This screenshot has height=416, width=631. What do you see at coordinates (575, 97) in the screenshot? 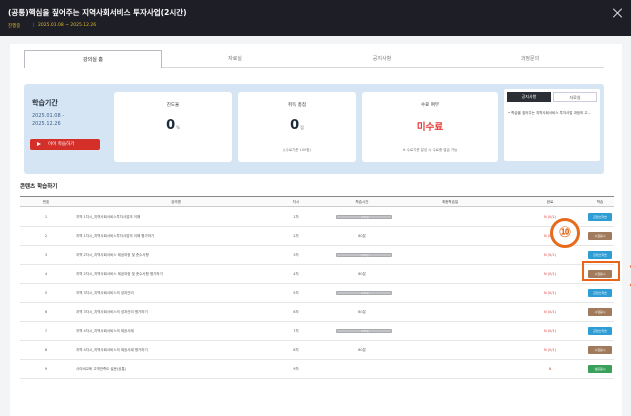
I see `files-tab: 자료실` at bounding box center [575, 97].